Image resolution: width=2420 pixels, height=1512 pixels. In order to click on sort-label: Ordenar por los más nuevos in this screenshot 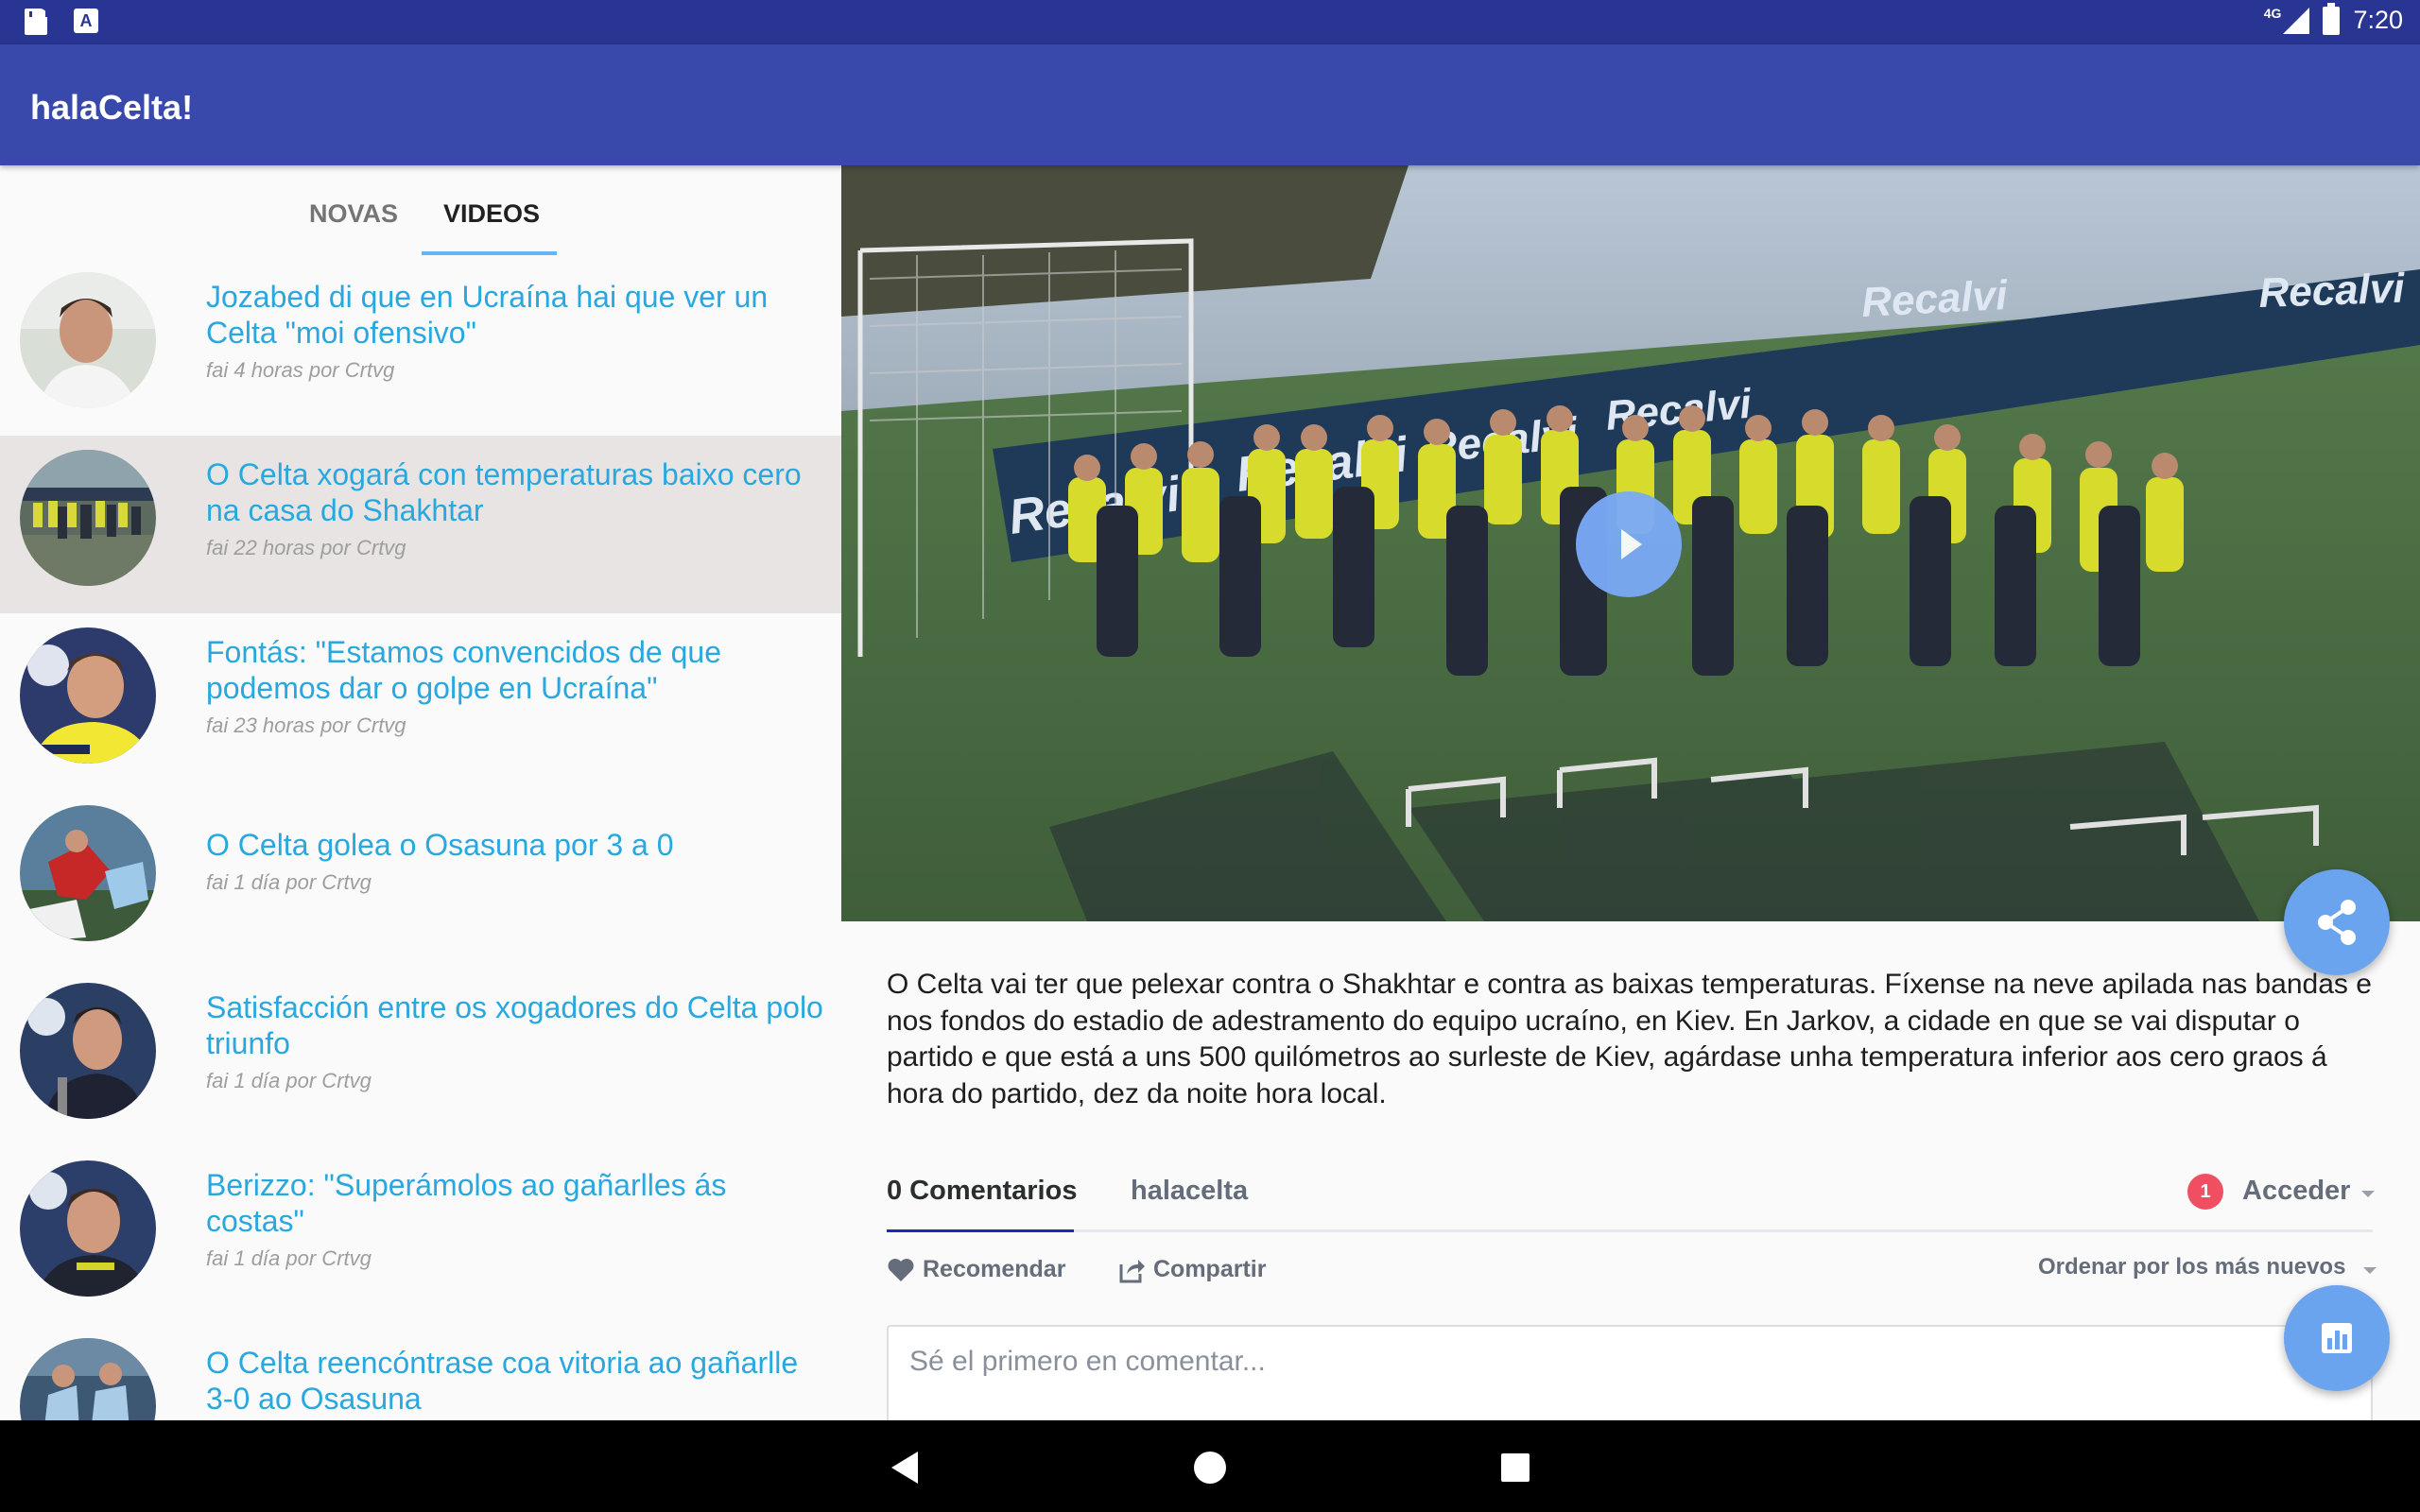, I will do `click(2192, 1267)`.